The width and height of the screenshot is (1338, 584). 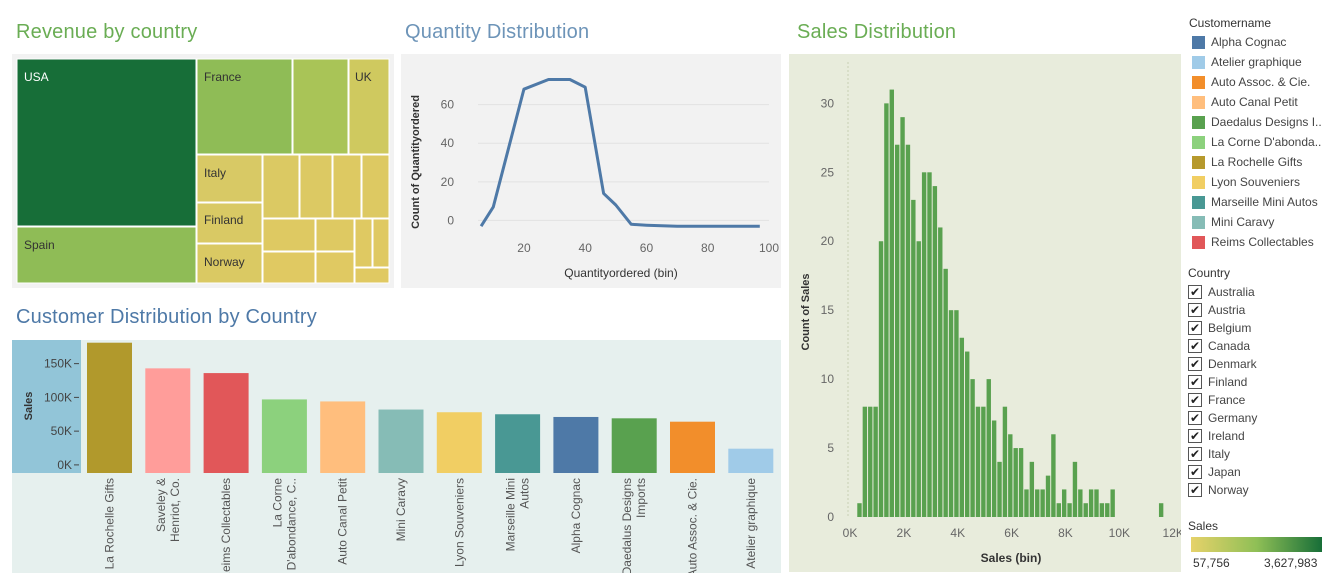 What do you see at coordinates (335, 267) in the screenshot?
I see `treemap-cell-j` at bounding box center [335, 267].